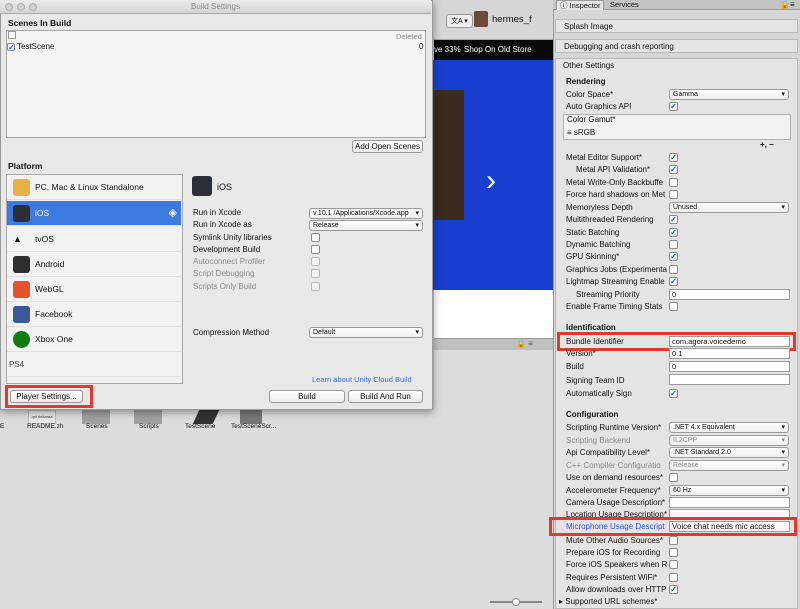  Describe the element at coordinates (21, 213) in the screenshot. I see `ios-icon` at that location.